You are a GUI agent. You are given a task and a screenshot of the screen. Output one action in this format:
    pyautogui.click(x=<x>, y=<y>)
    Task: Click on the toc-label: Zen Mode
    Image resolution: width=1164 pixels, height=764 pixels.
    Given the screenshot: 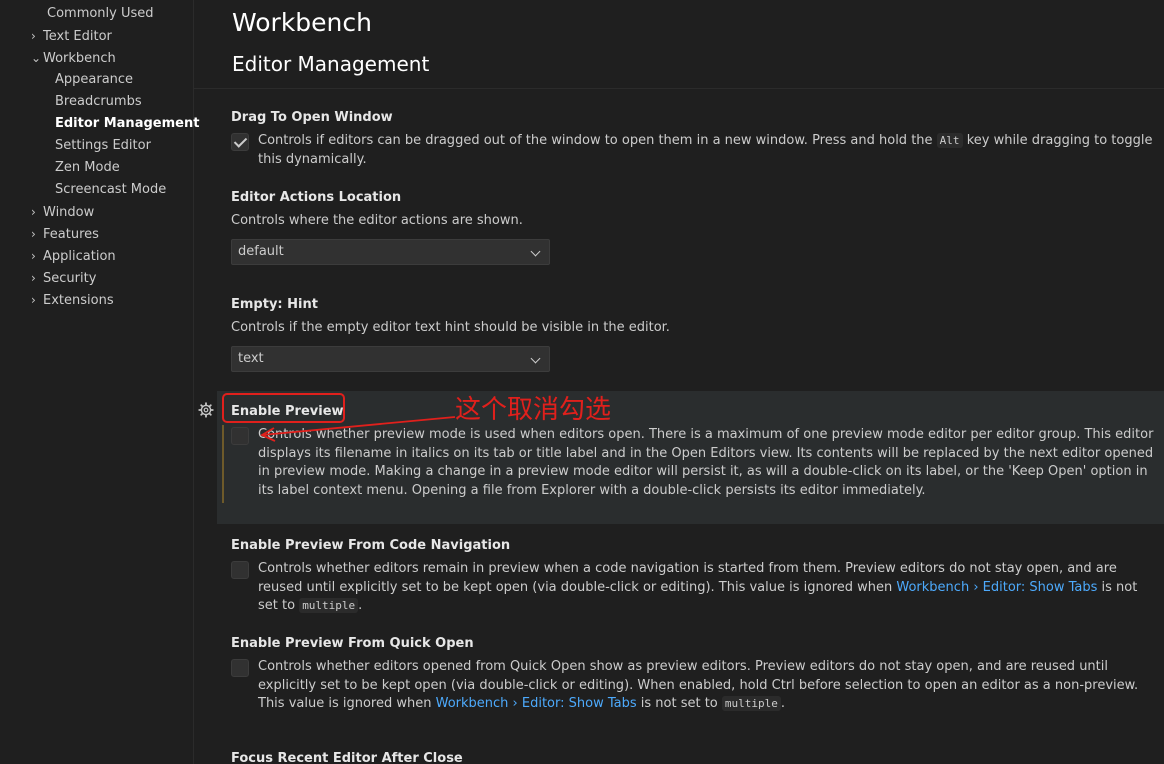 What is the action you would take?
    pyautogui.click(x=87, y=167)
    